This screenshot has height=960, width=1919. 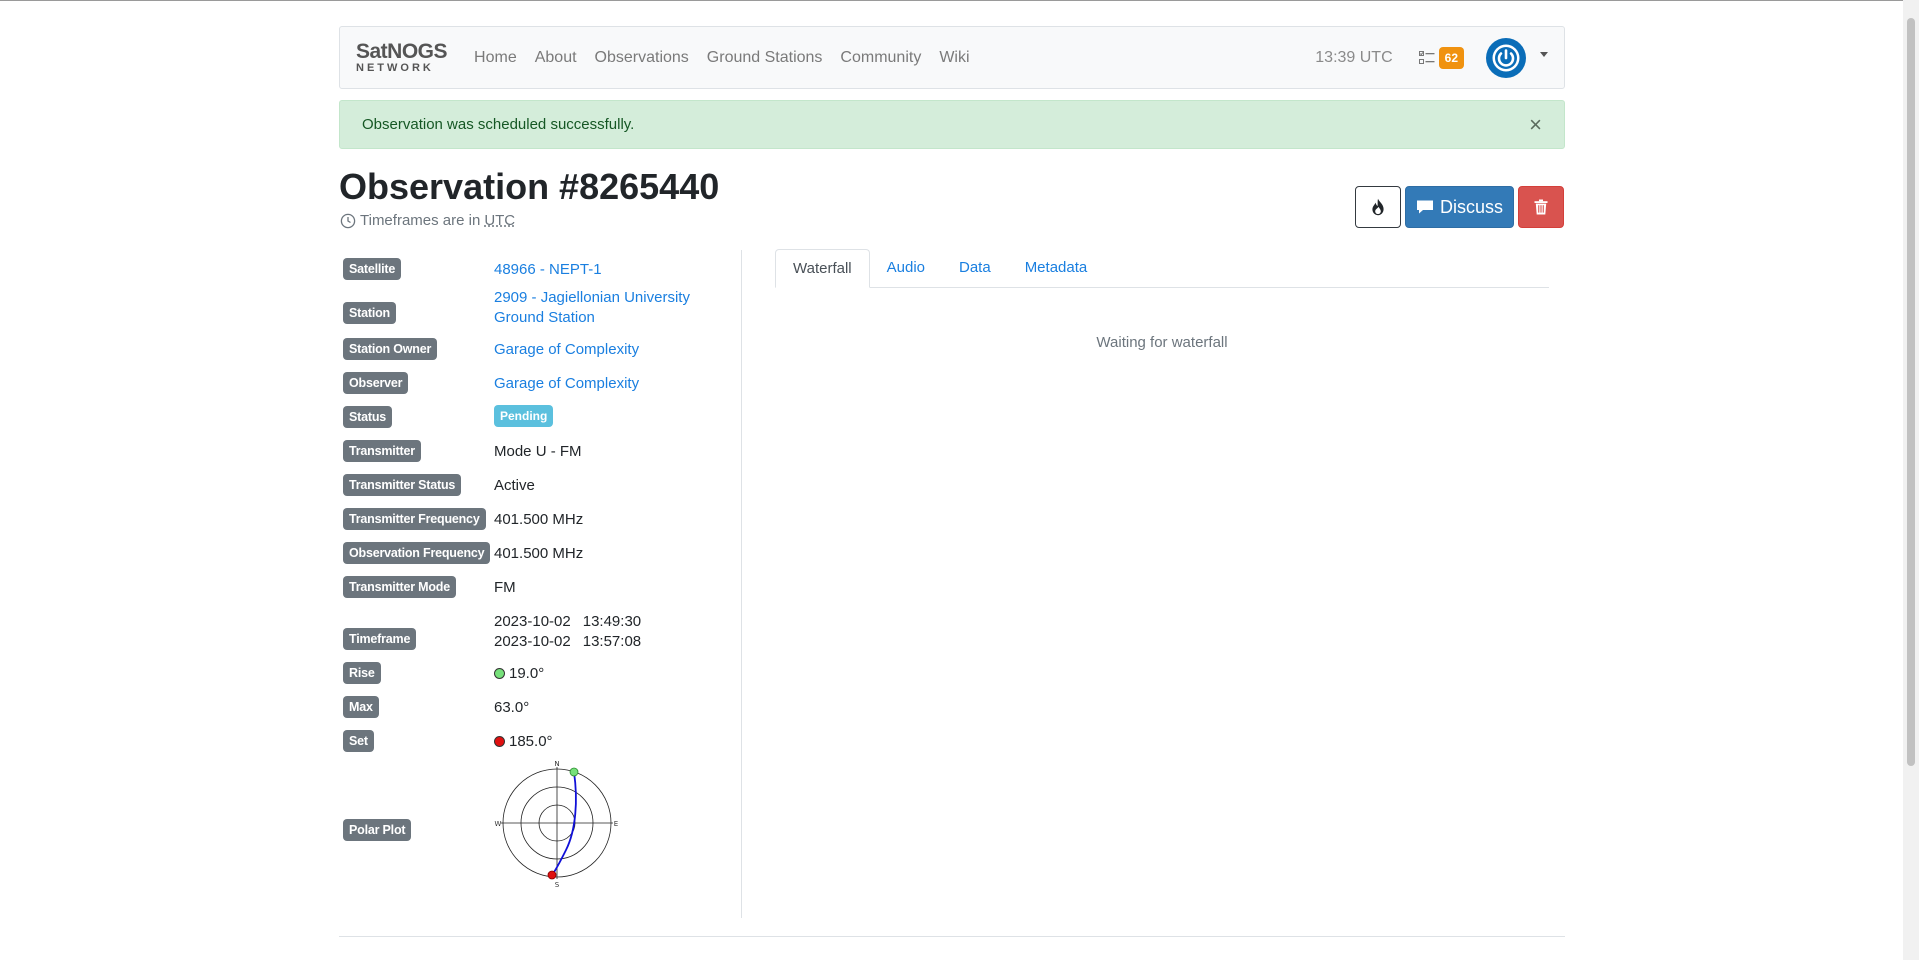 I want to click on station-owner-label: Station Owner, so click(x=390, y=349).